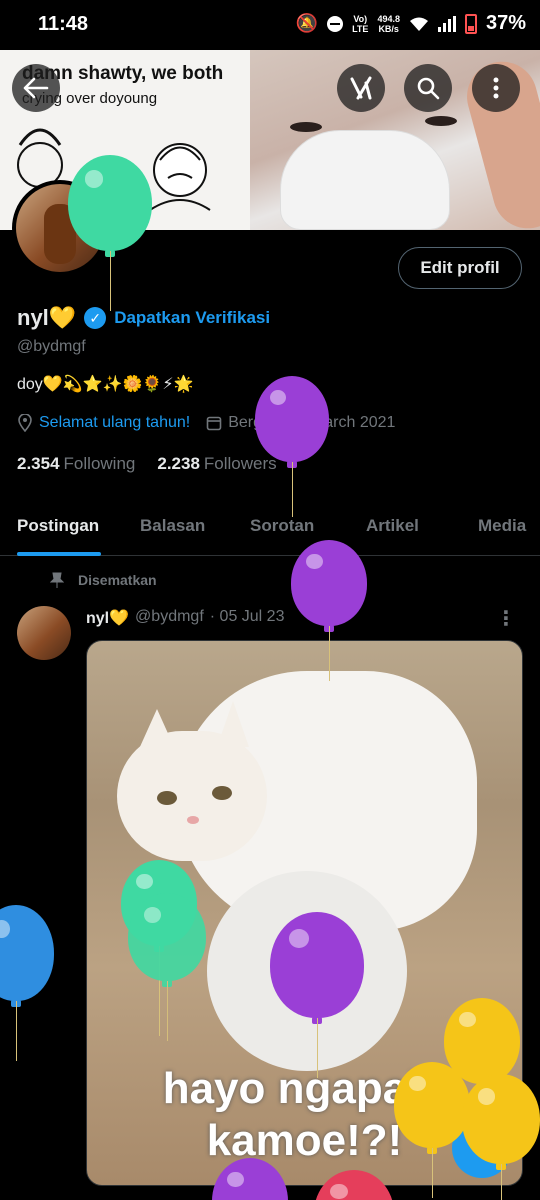  I want to click on net-speed-value: 494.8, so click(388, 18).